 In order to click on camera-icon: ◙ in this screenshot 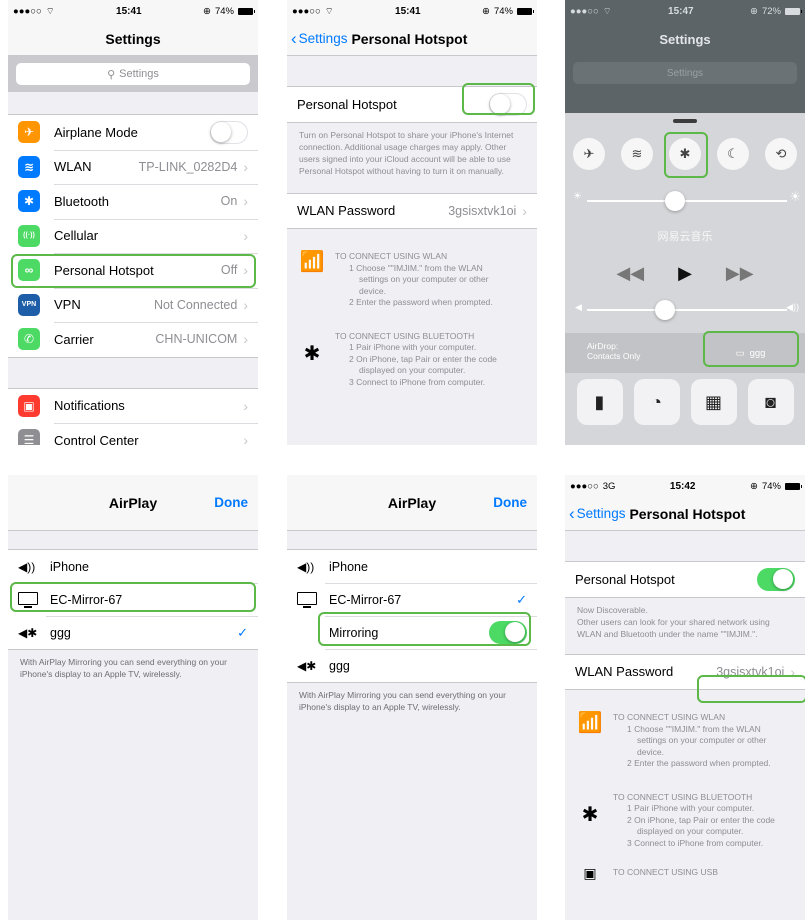, I will do `click(770, 402)`.